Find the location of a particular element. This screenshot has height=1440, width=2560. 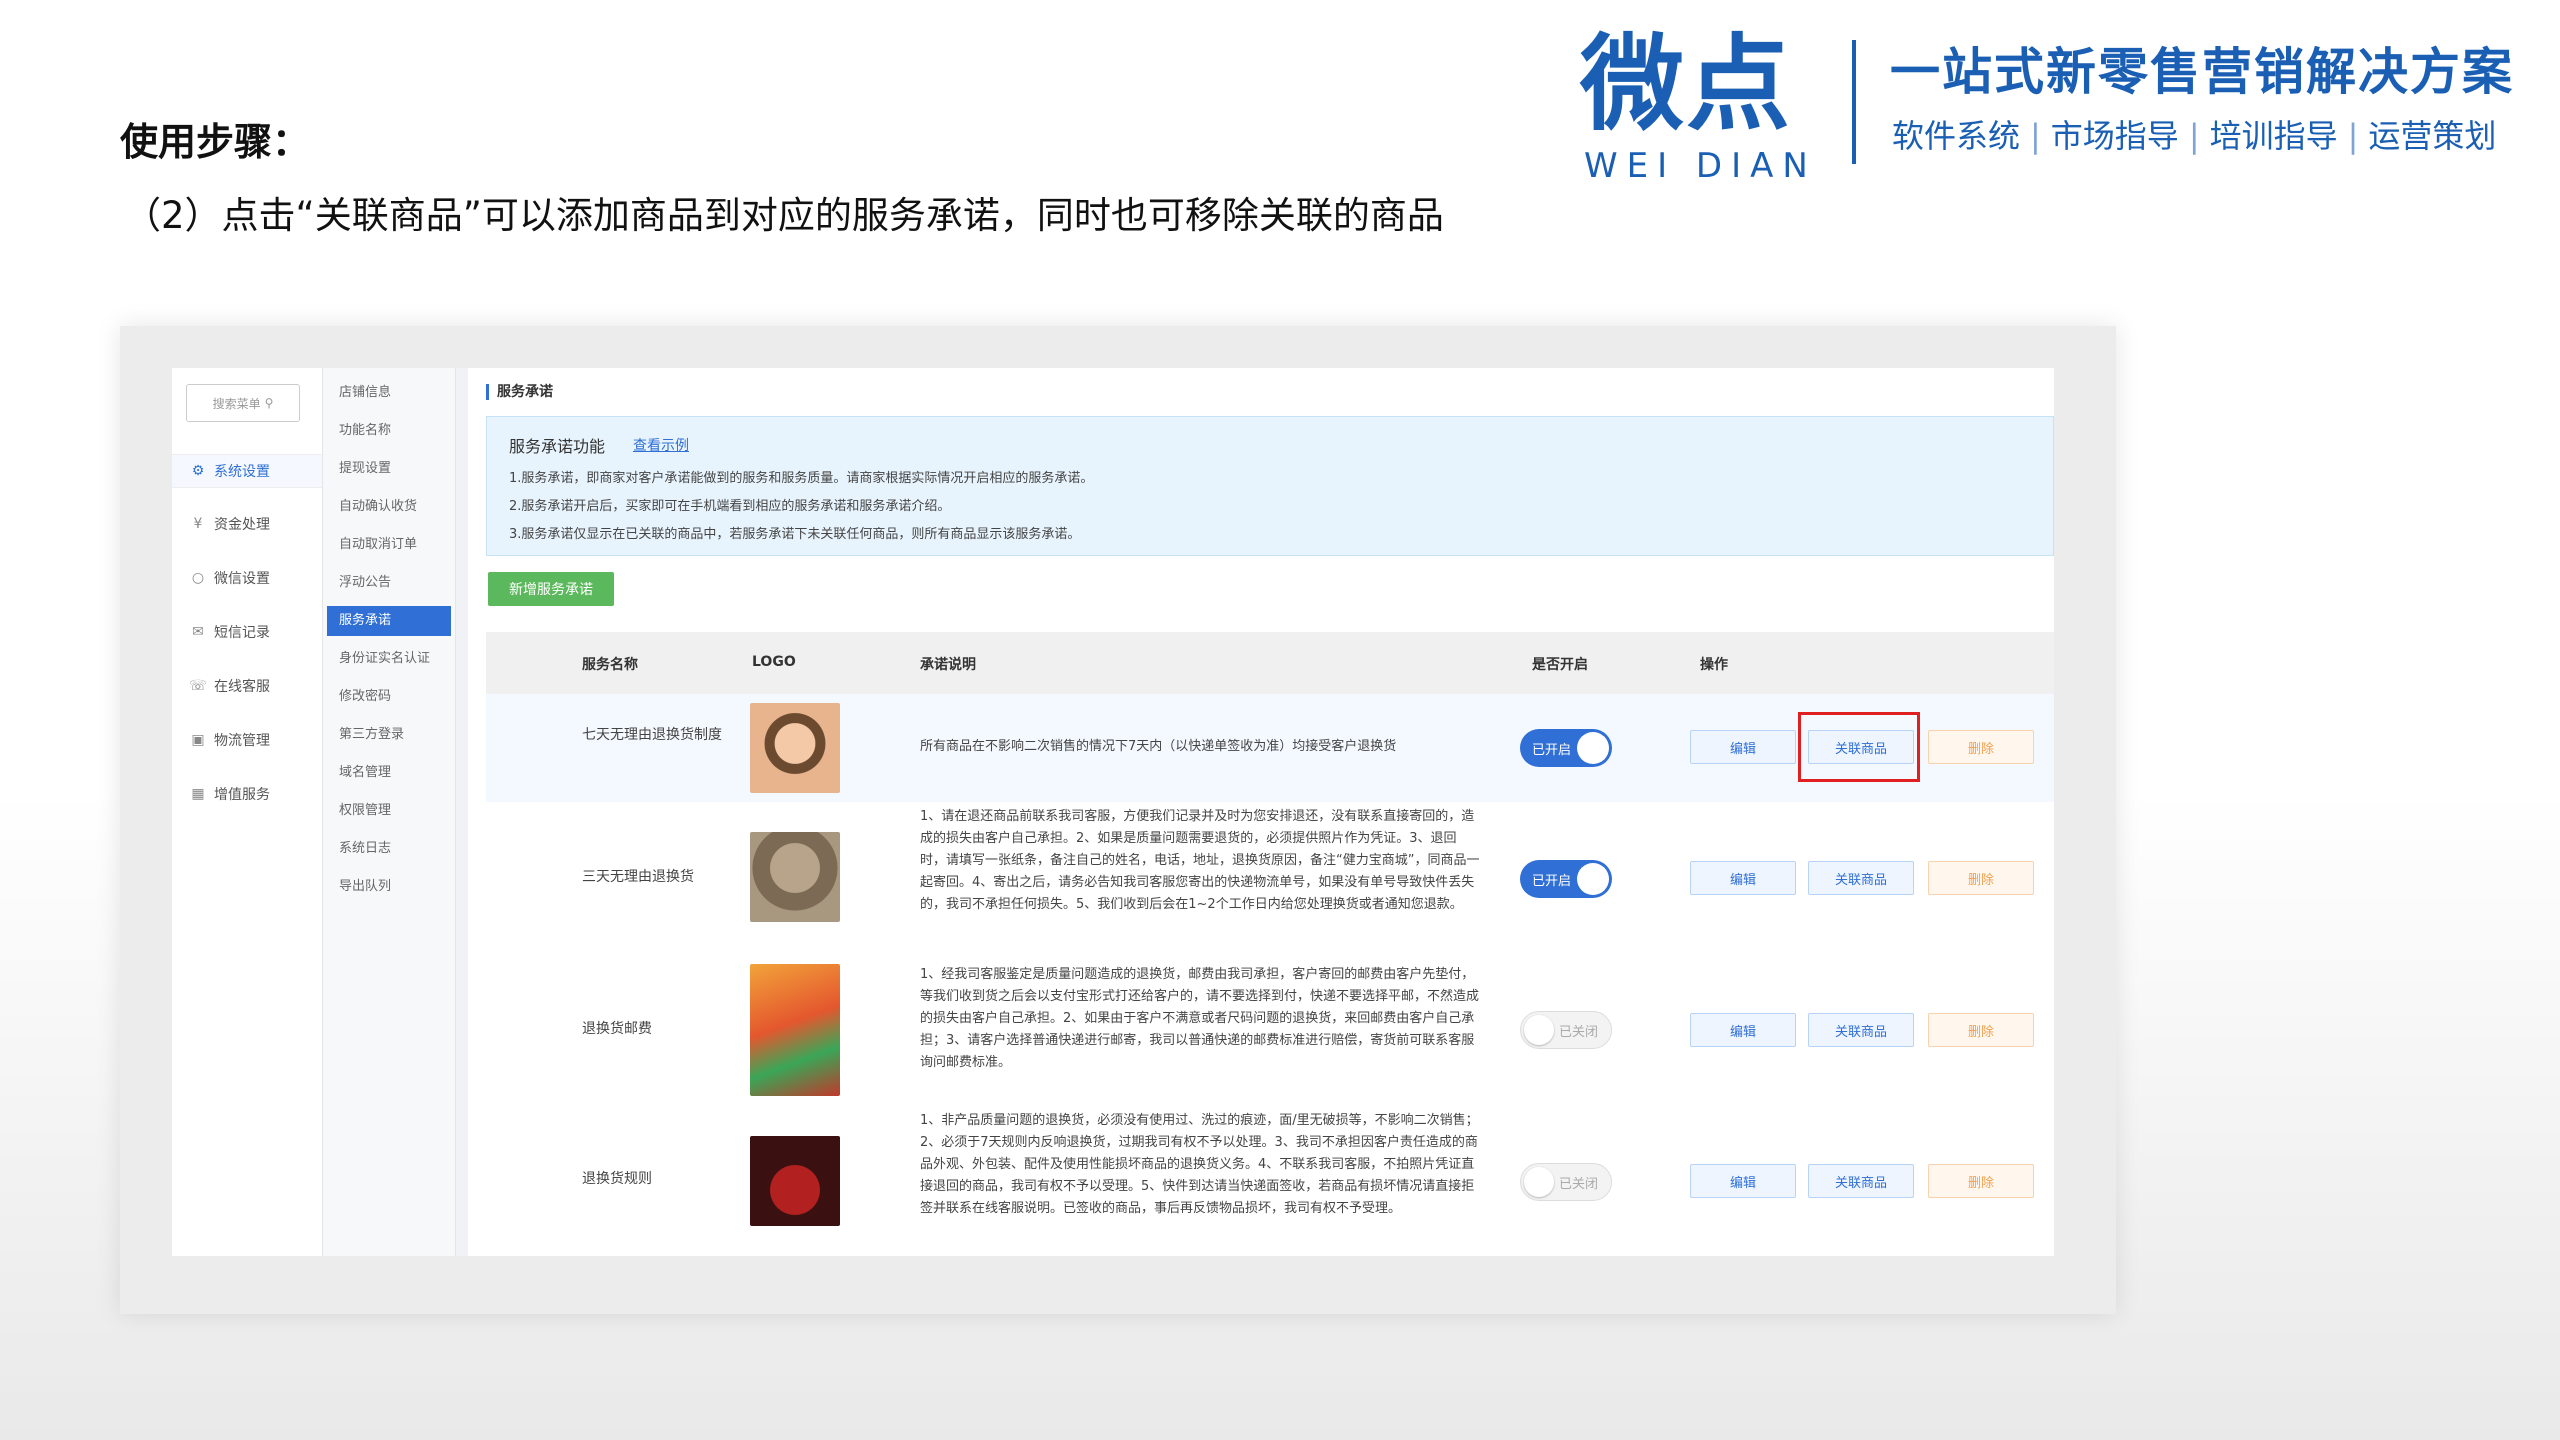

subnav-auto-cancel: 自动取消订单 is located at coordinates (389, 545).